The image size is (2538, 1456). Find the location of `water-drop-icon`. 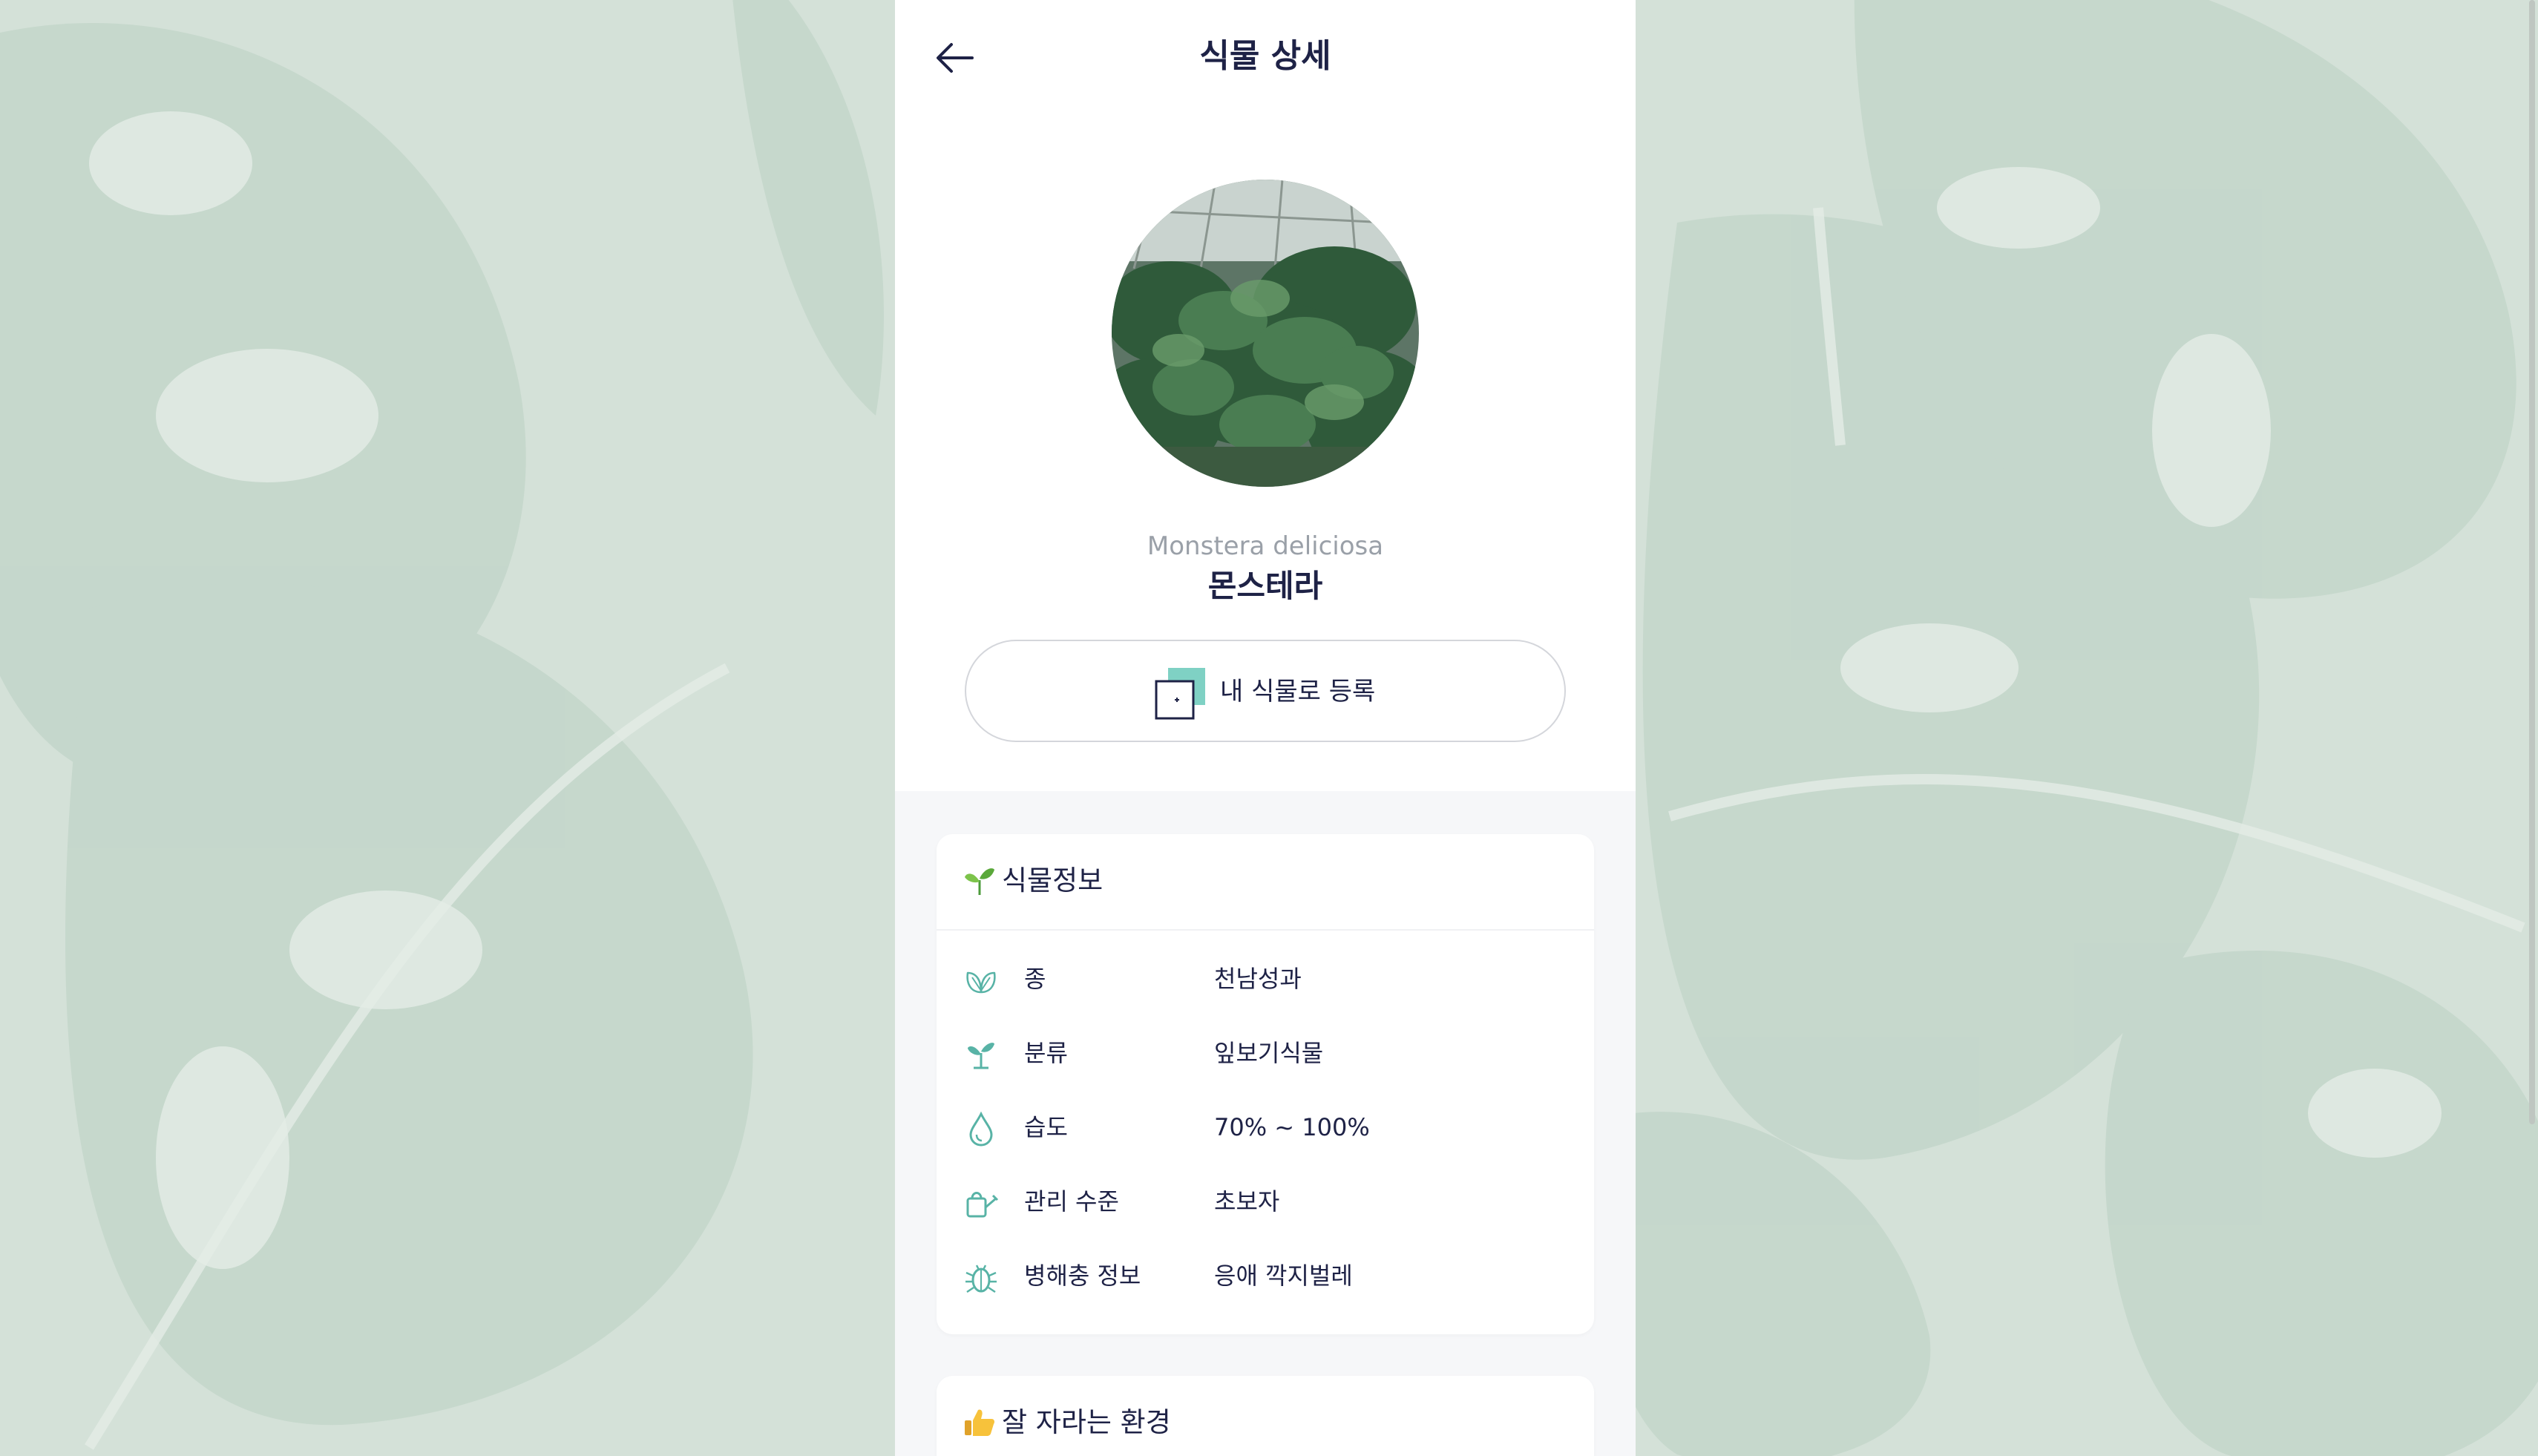

water-drop-icon is located at coordinates (981, 1129).